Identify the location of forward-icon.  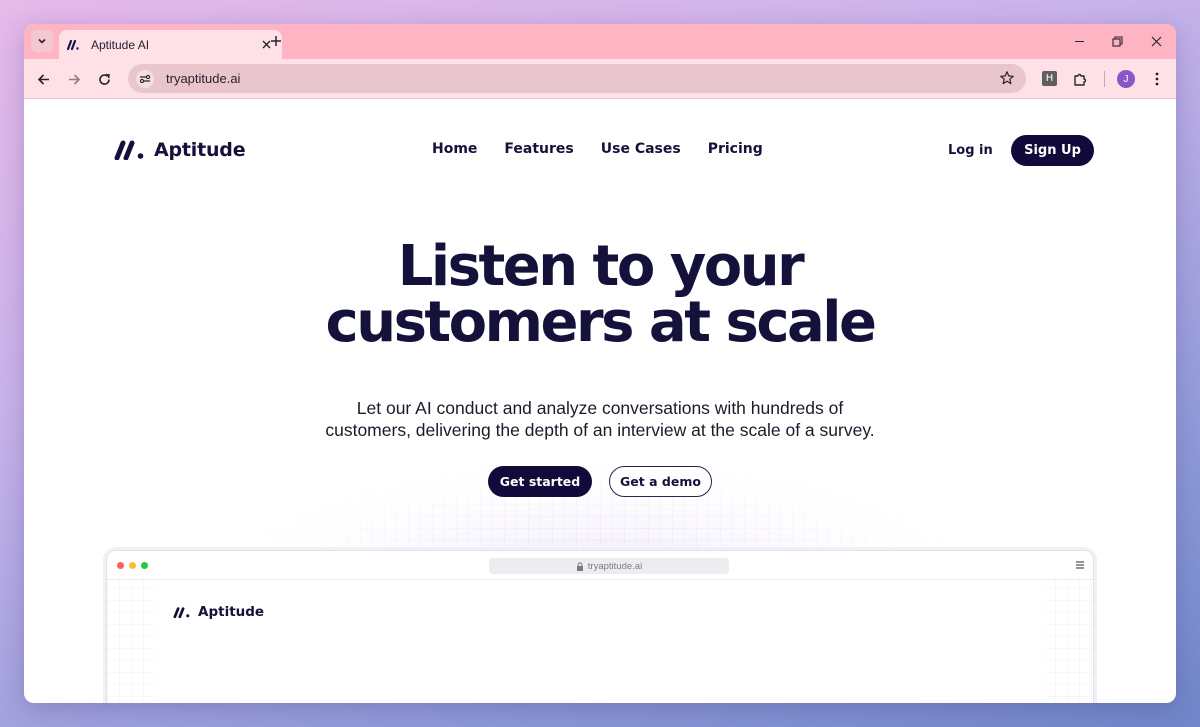
(74, 79).